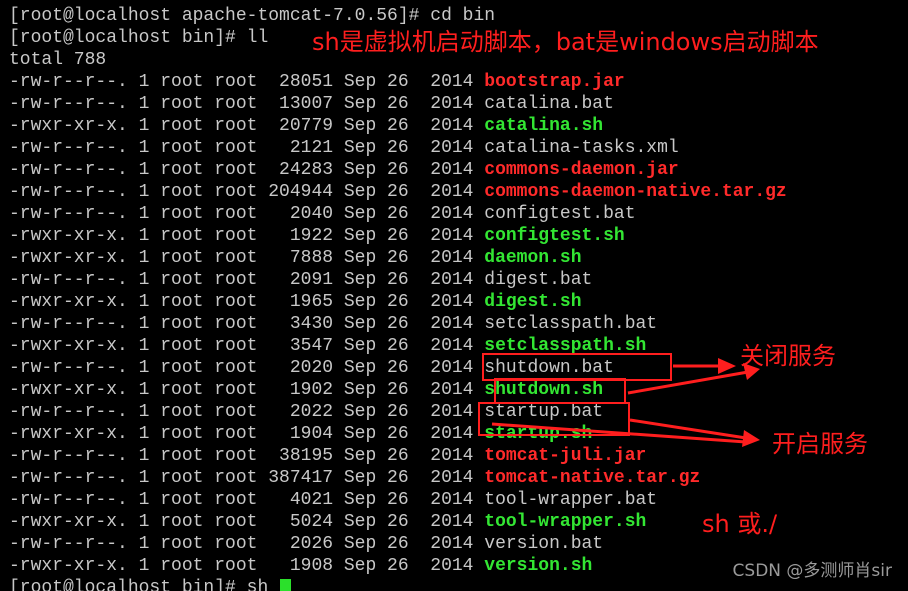  I want to click on arrow-stop-from-sh, so click(688, 382).